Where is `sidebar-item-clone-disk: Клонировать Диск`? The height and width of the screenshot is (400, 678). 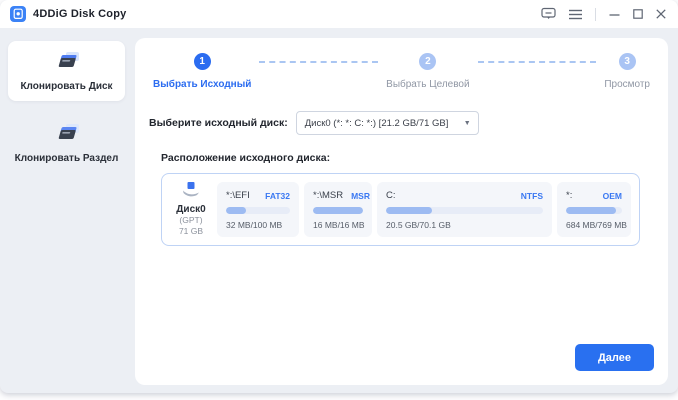 sidebar-item-clone-disk: Клонировать Диск is located at coordinates (66, 71).